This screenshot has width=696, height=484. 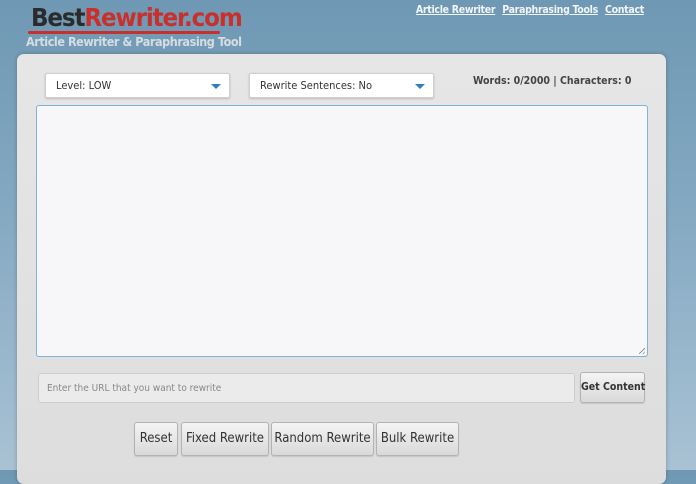 What do you see at coordinates (225, 439) in the screenshot?
I see `fixed-rewrite-button: Fixed Rewrite` at bounding box center [225, 439].